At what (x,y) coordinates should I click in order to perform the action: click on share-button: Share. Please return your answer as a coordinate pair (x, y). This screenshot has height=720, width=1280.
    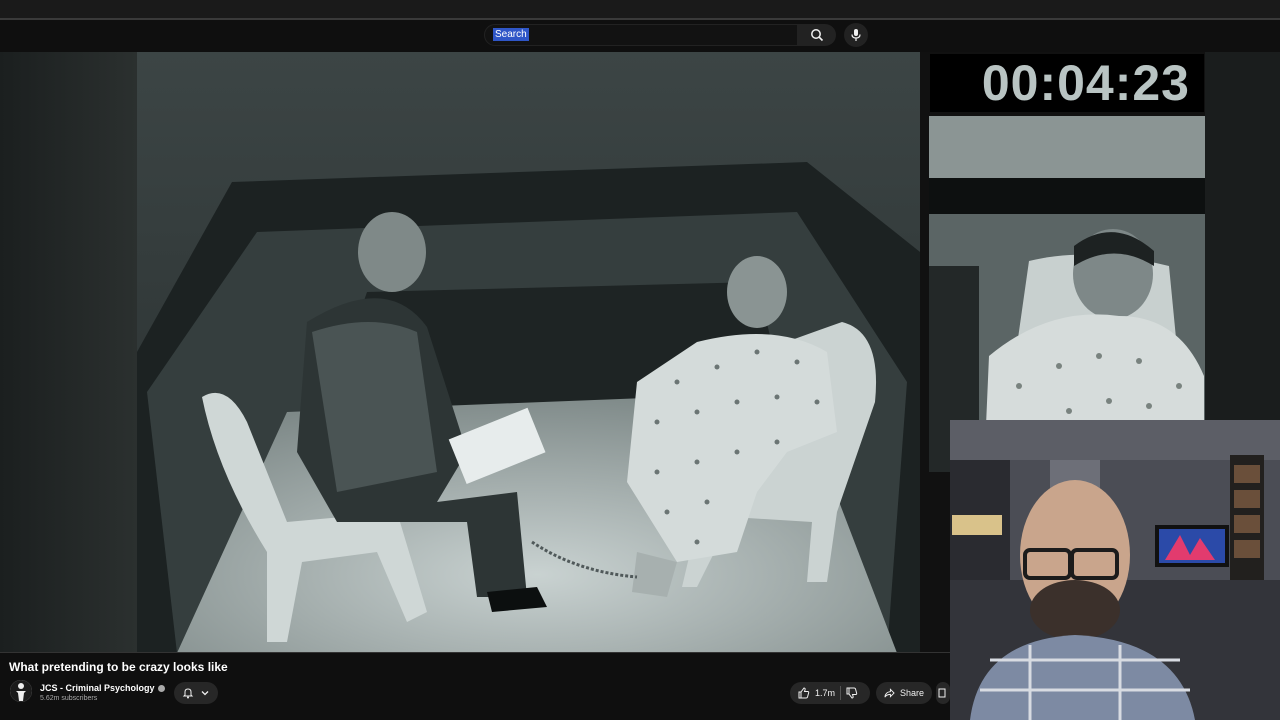
    Looking at the image, I should click on (904, 693).